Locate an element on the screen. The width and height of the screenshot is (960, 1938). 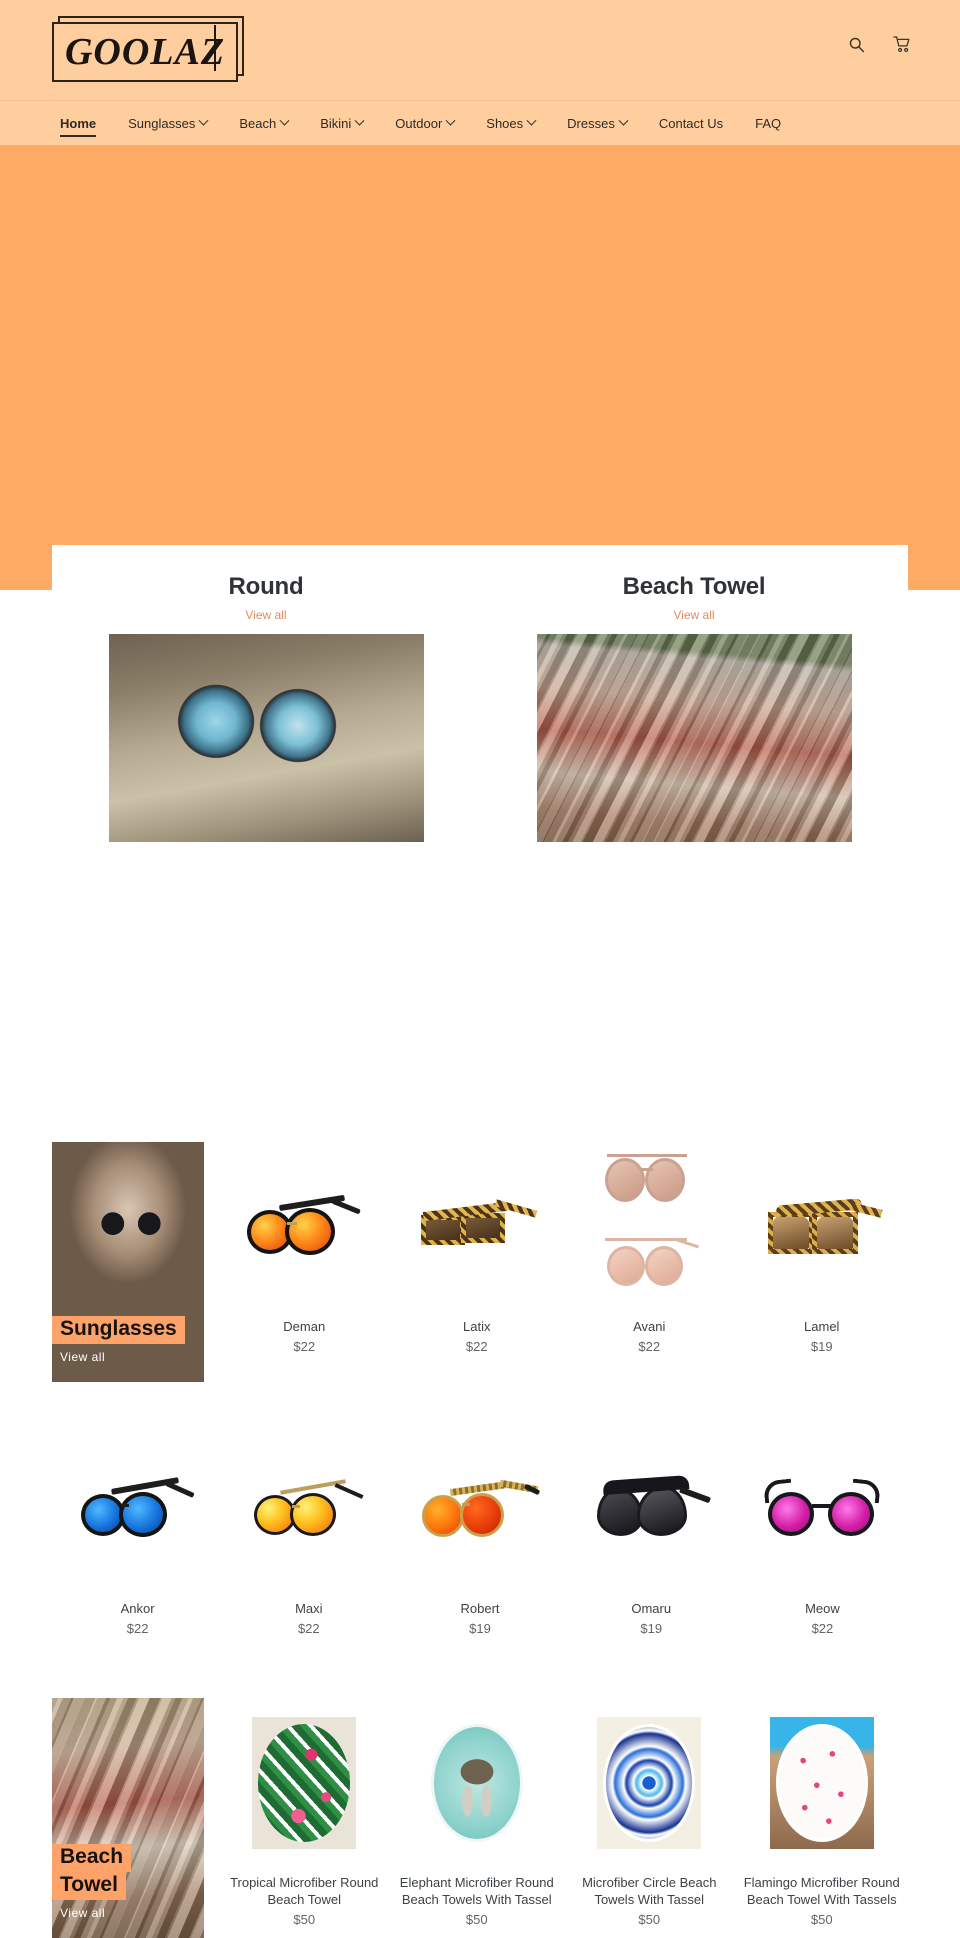
product-card: Omaru $19 is located at coordinates (651, 1530).